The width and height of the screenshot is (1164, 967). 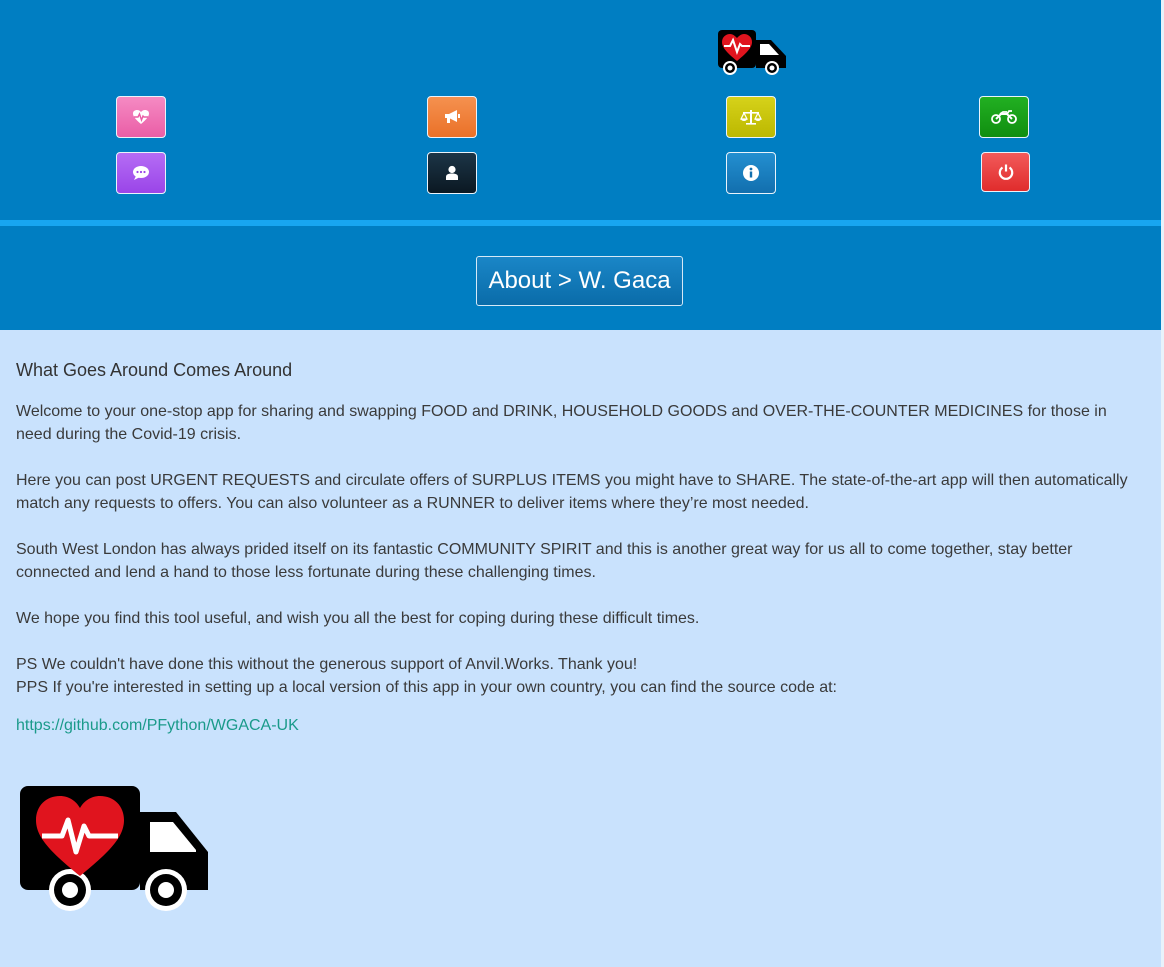 I want to click on heart-van-logo-large, so click(x=114, y=848).